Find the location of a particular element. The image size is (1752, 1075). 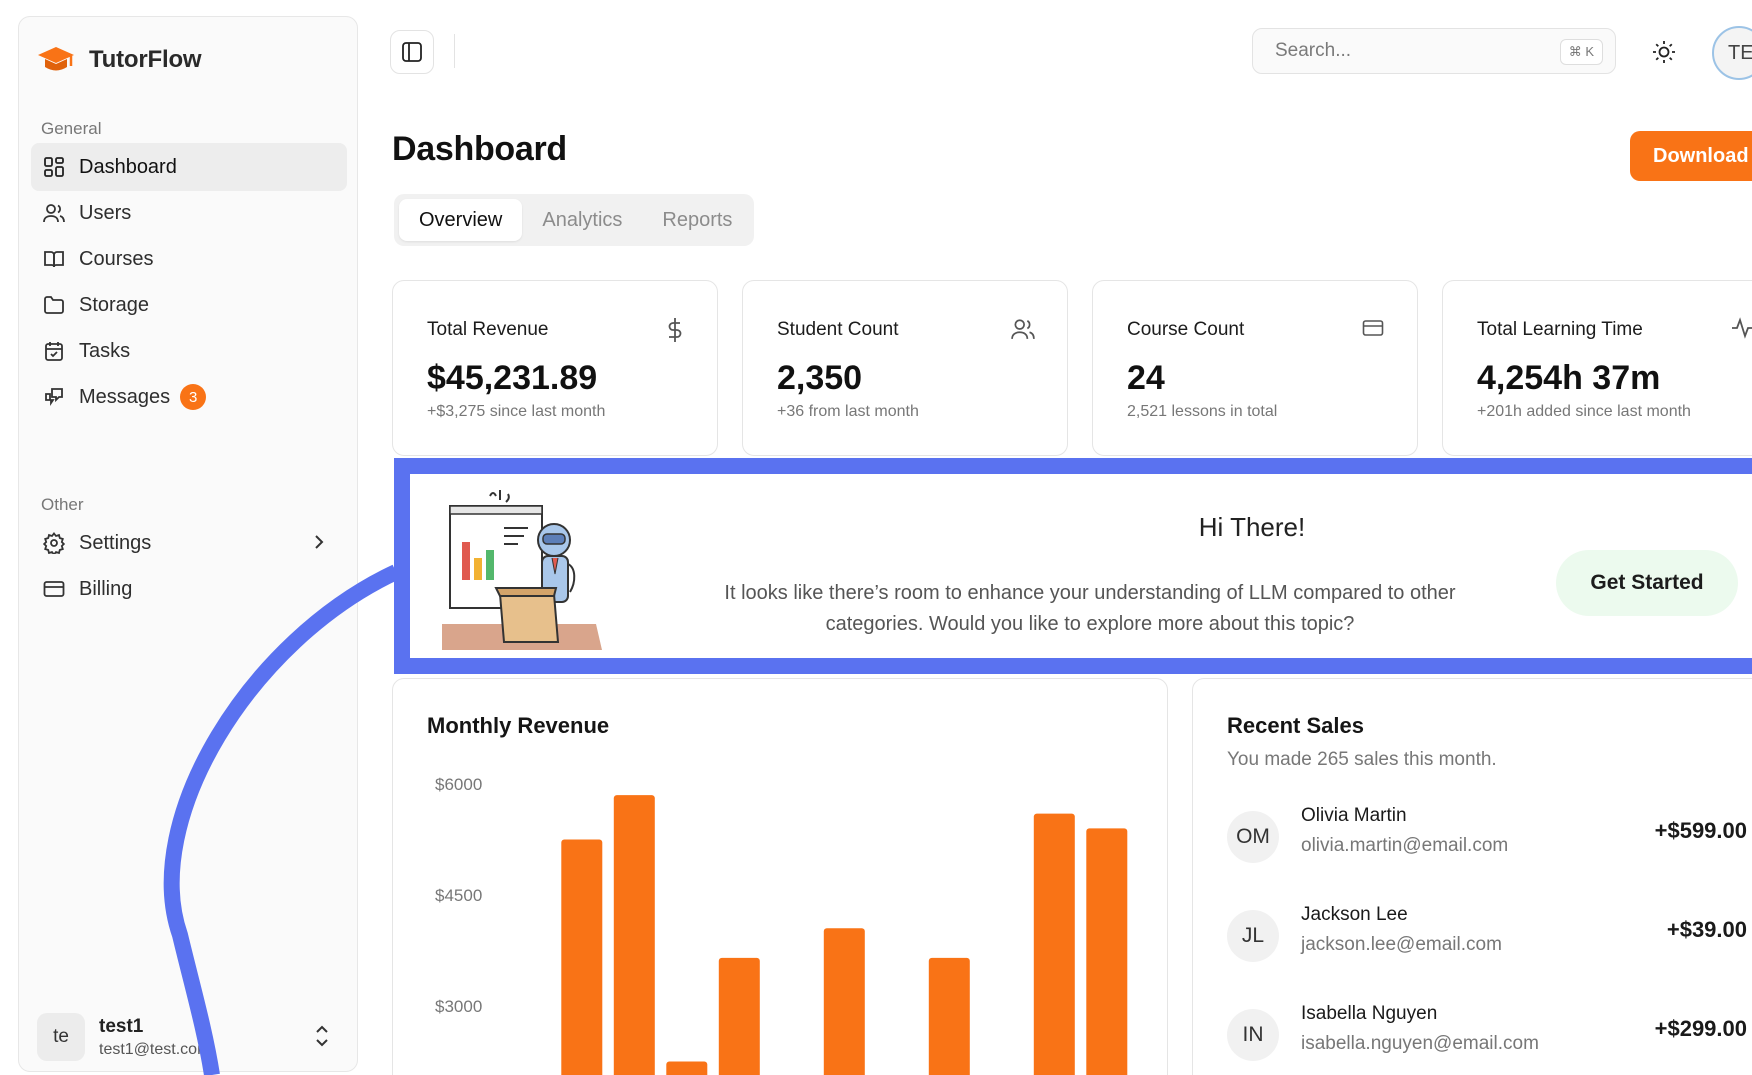

stat-card-course-count: Course Count 24 2,521 lessons in total is located at coordinates (1255, 368).